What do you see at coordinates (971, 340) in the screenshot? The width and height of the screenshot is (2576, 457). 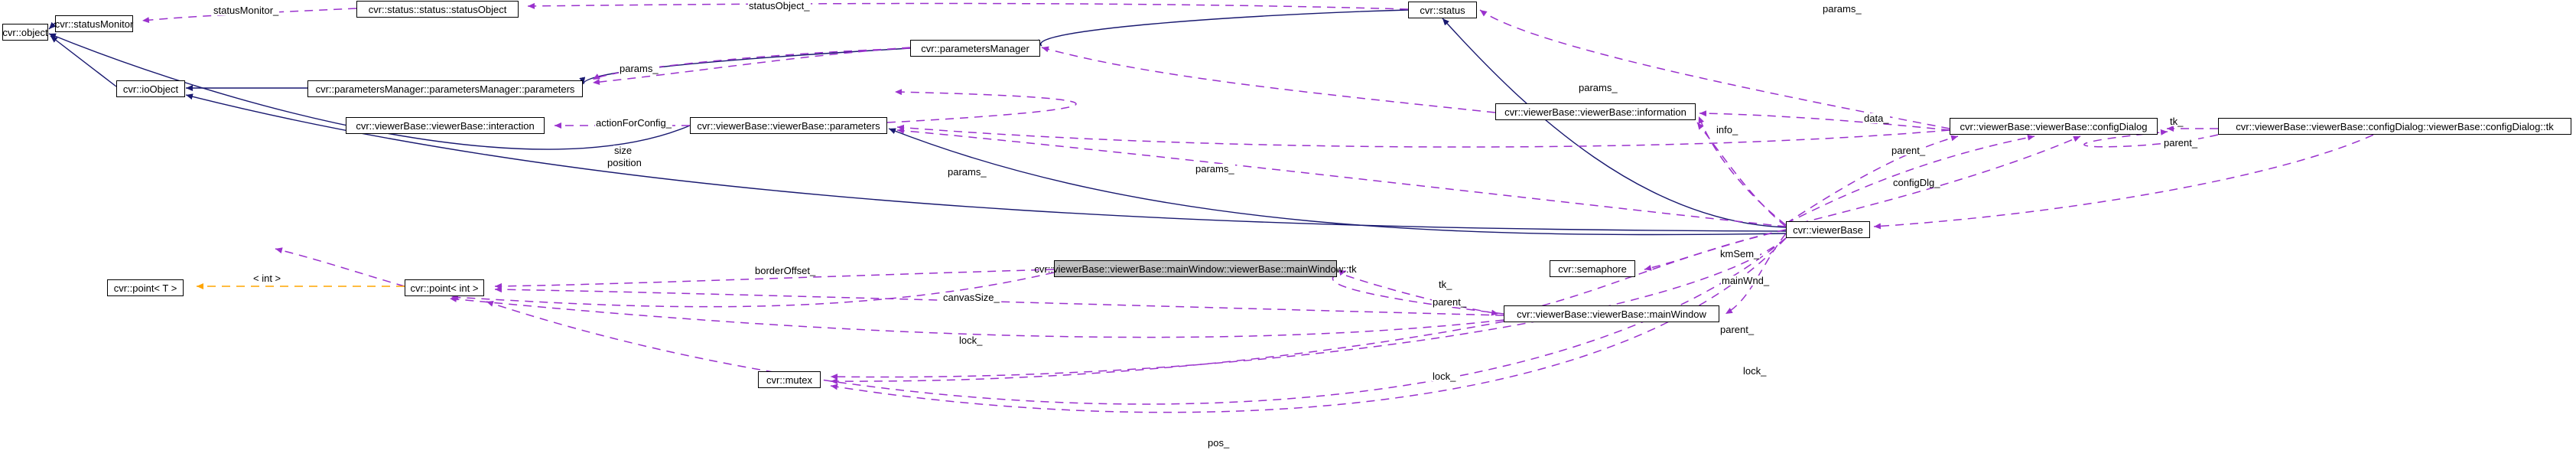 I see `edge-label-lock_a: lock_` at bounding box center [971, 340].